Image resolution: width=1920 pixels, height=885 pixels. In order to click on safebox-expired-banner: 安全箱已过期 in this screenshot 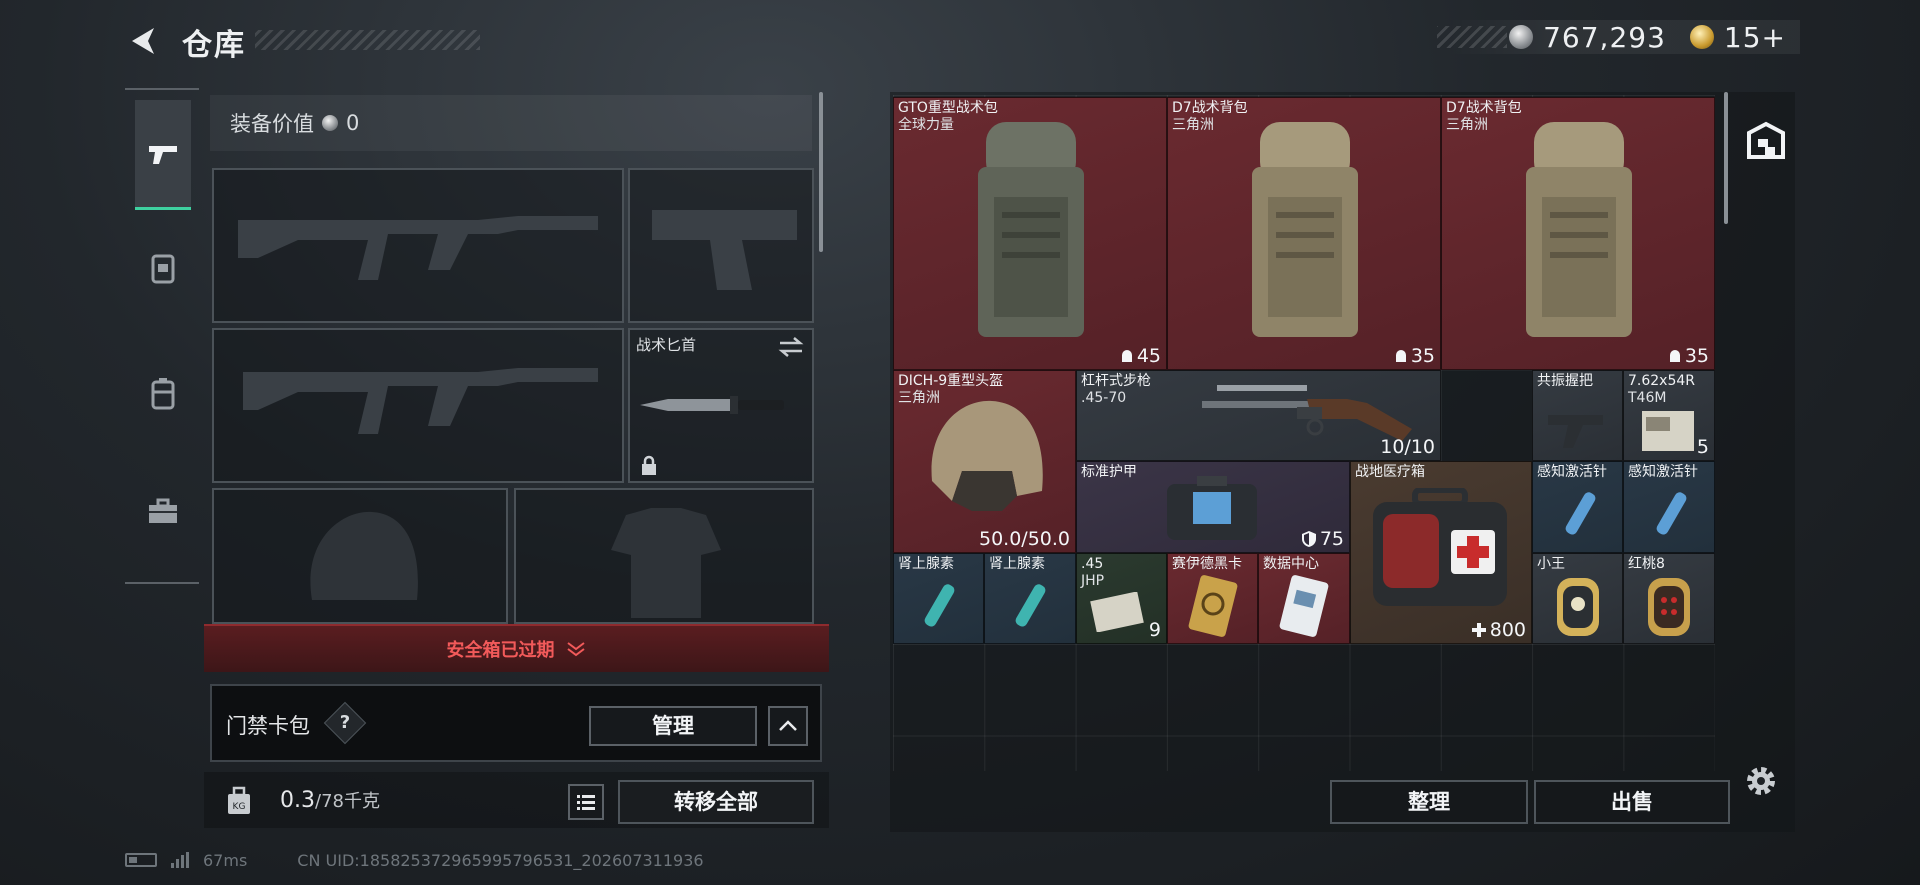, I will do `click(516, 648)`.